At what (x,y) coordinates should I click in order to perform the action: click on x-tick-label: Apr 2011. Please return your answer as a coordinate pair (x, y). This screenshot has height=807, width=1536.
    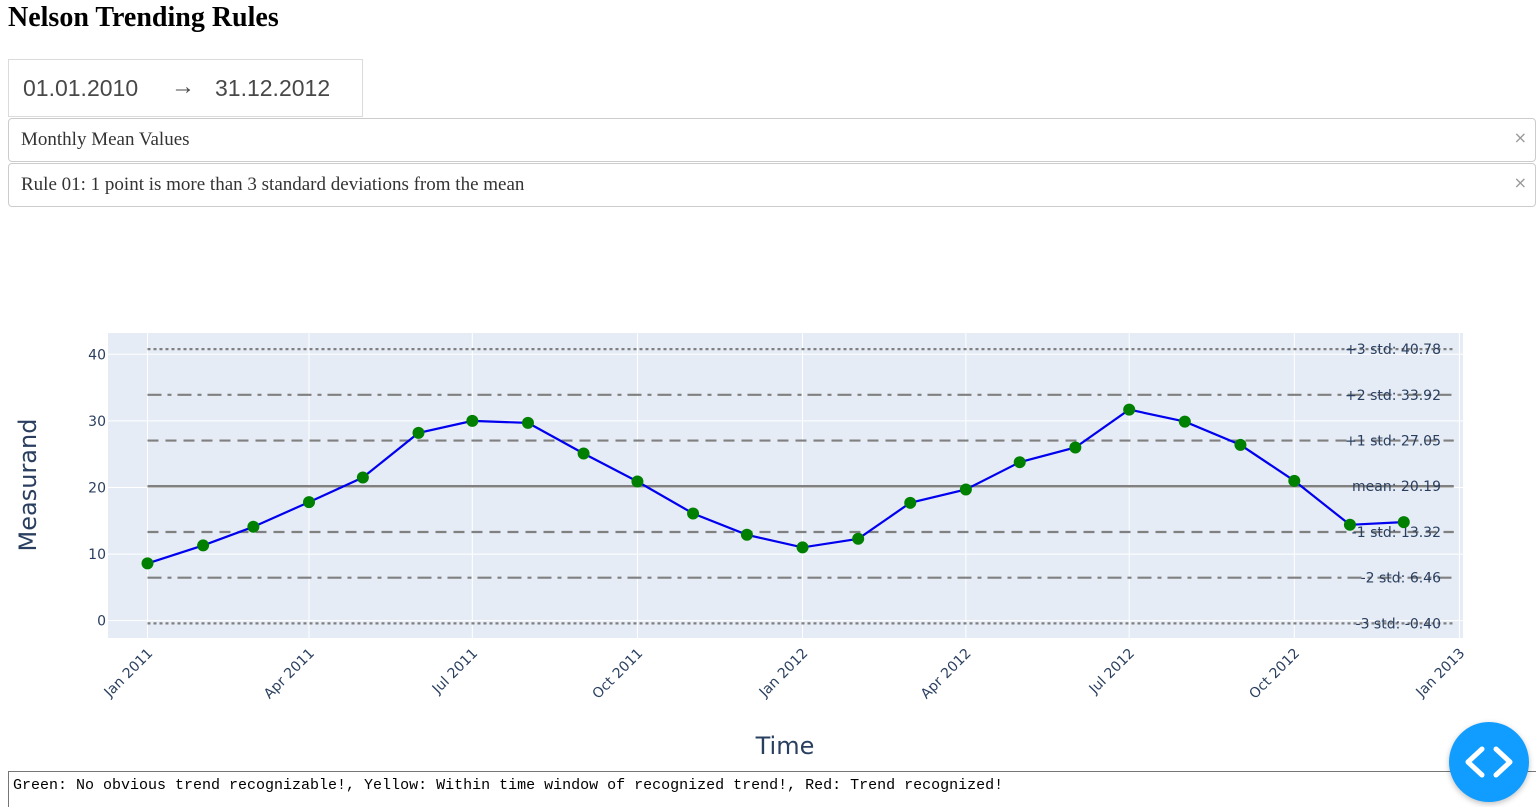
    Looking at the image, I should click on (289, 674).